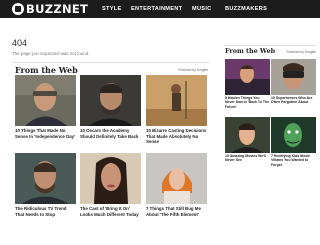 Image resolution: width=320 pixels, height=245 pixels. Describe the element at coordinates (20, 43) in the screenshot. I see `error-code: 404` at that location.